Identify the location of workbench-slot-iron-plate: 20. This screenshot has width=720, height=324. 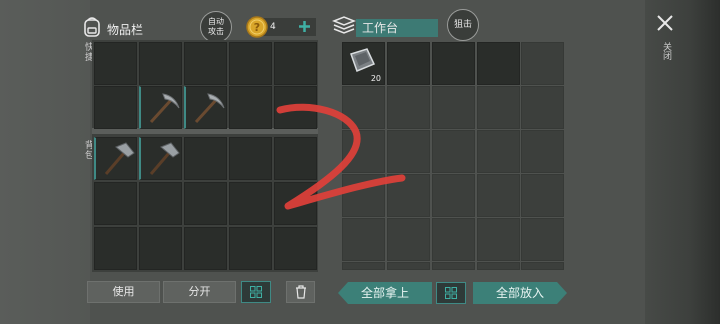
(363, 63).